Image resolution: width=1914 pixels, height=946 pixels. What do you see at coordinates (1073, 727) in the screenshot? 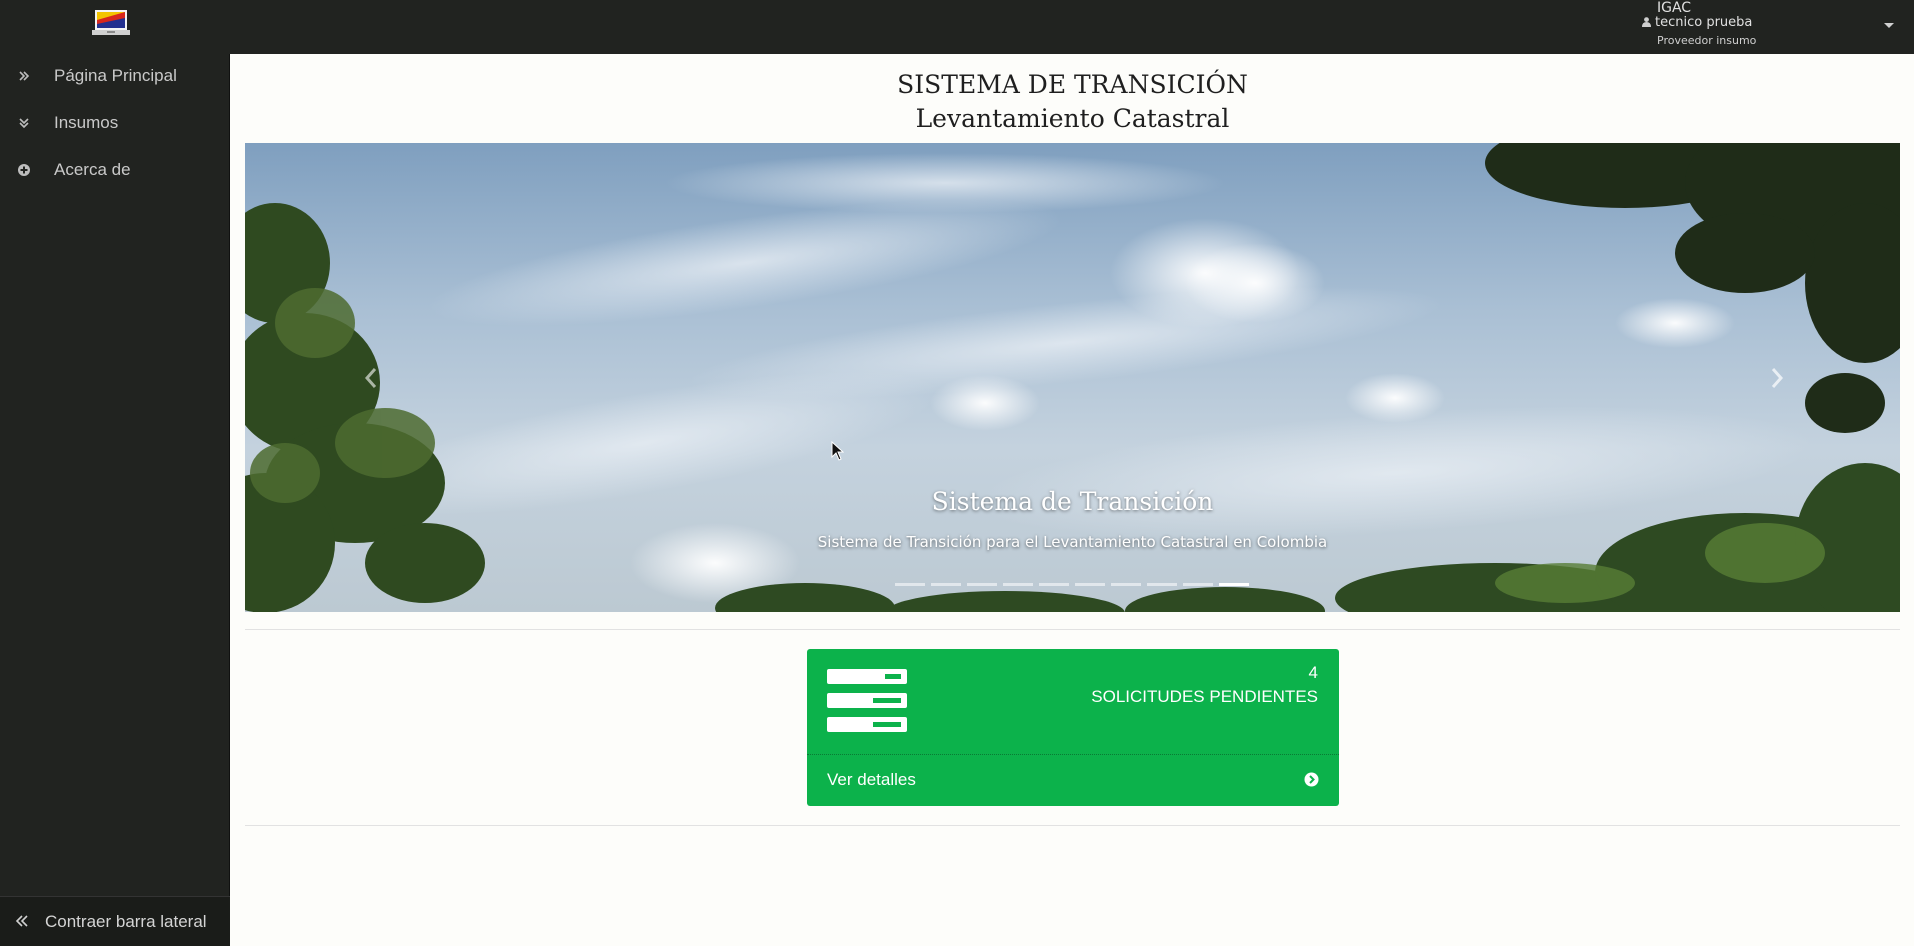
I see `pending-requests-panel: 4 SOLICITUDES PENDIENTES Ver detalles` at bounding box center [1073, 727].